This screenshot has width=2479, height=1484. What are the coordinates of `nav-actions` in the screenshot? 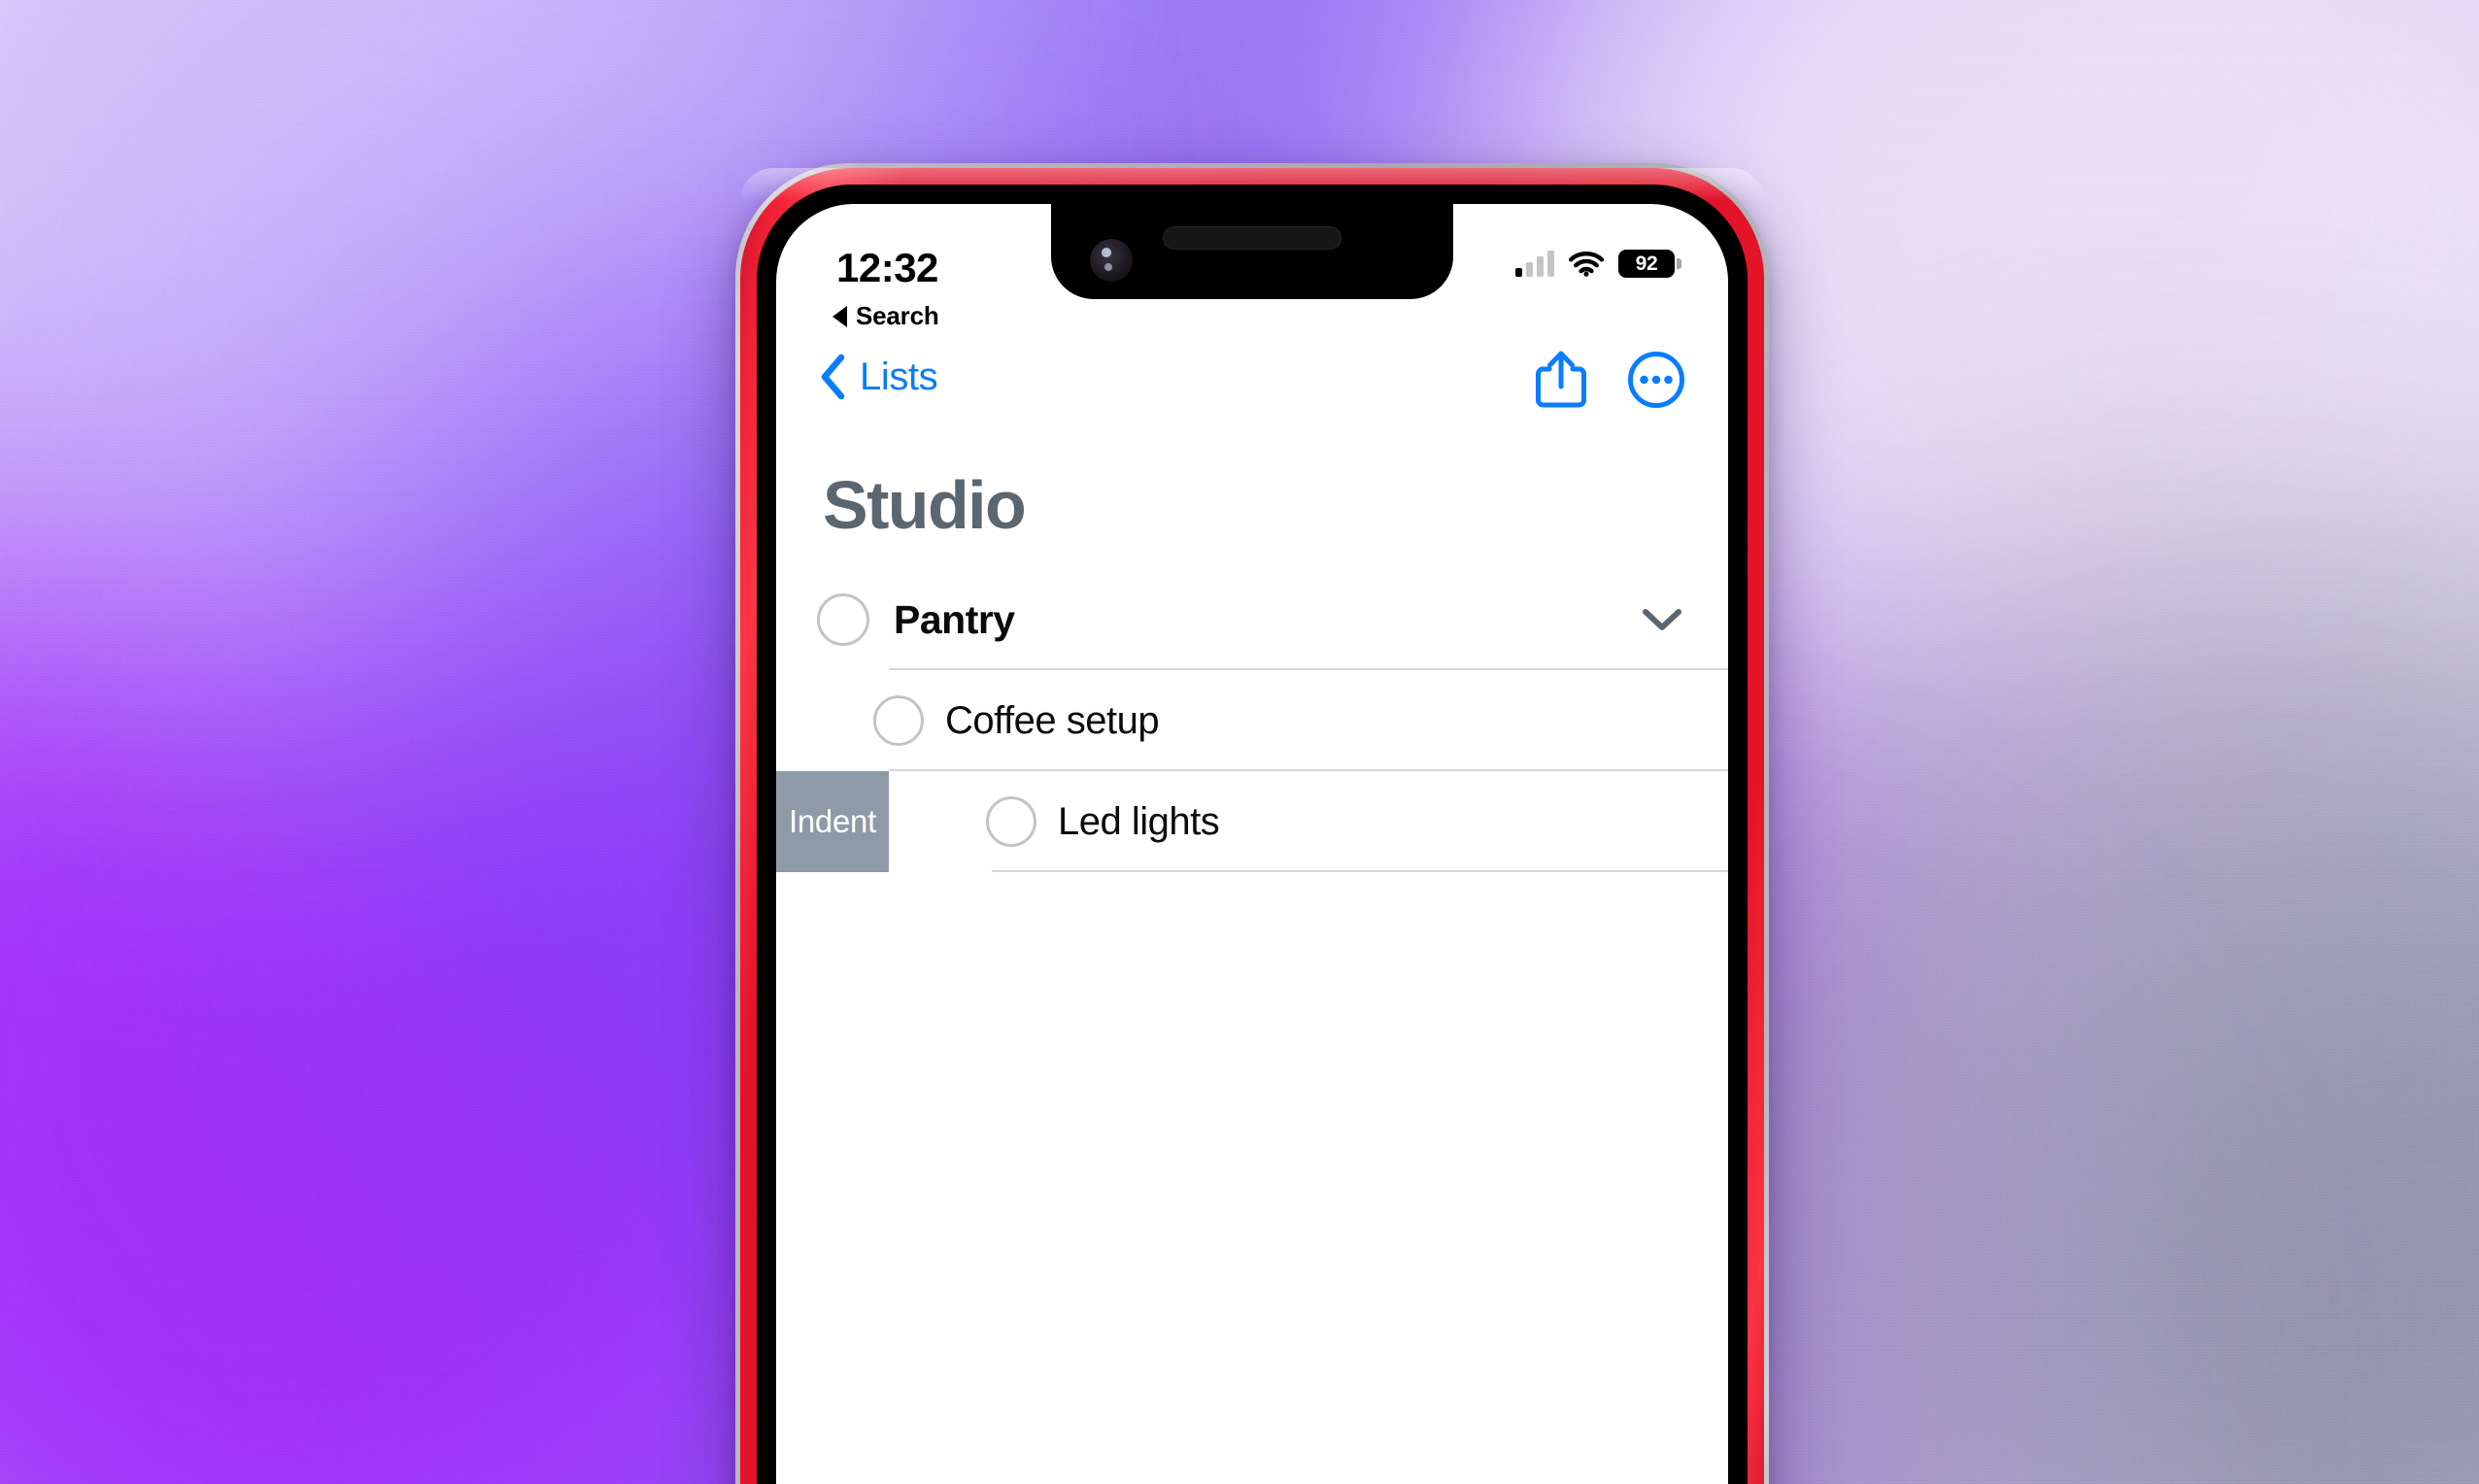 It's located at (1609, 380).